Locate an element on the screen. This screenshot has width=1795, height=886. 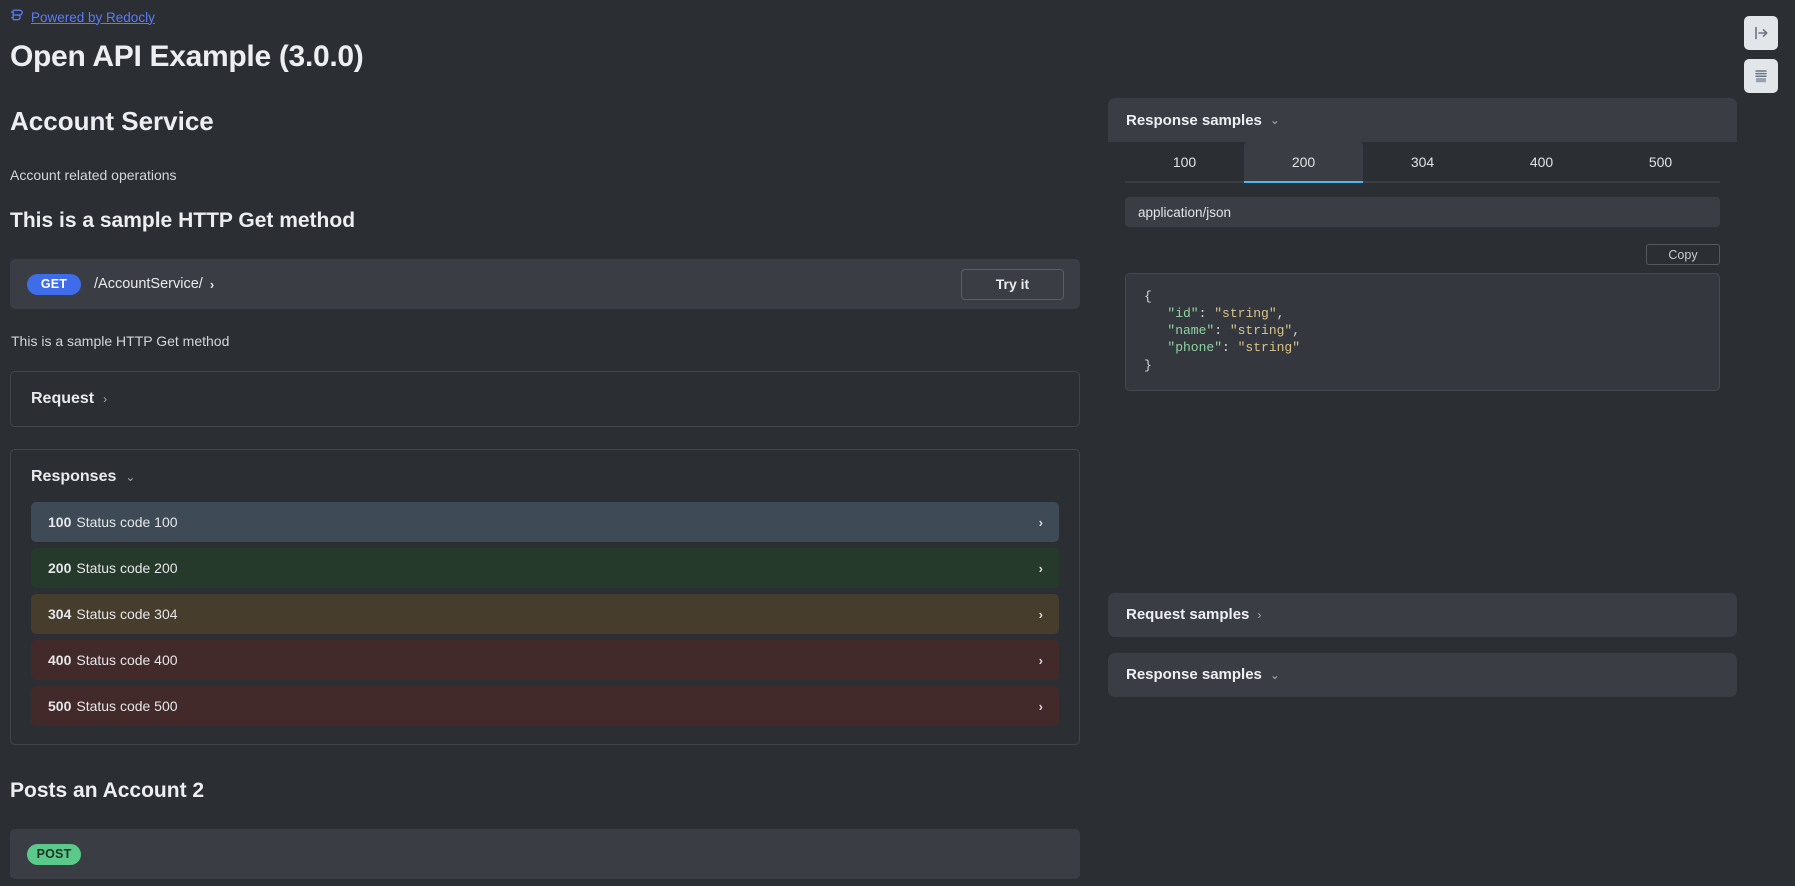
response-status-code: 100 is located at coordinates (60, 522).